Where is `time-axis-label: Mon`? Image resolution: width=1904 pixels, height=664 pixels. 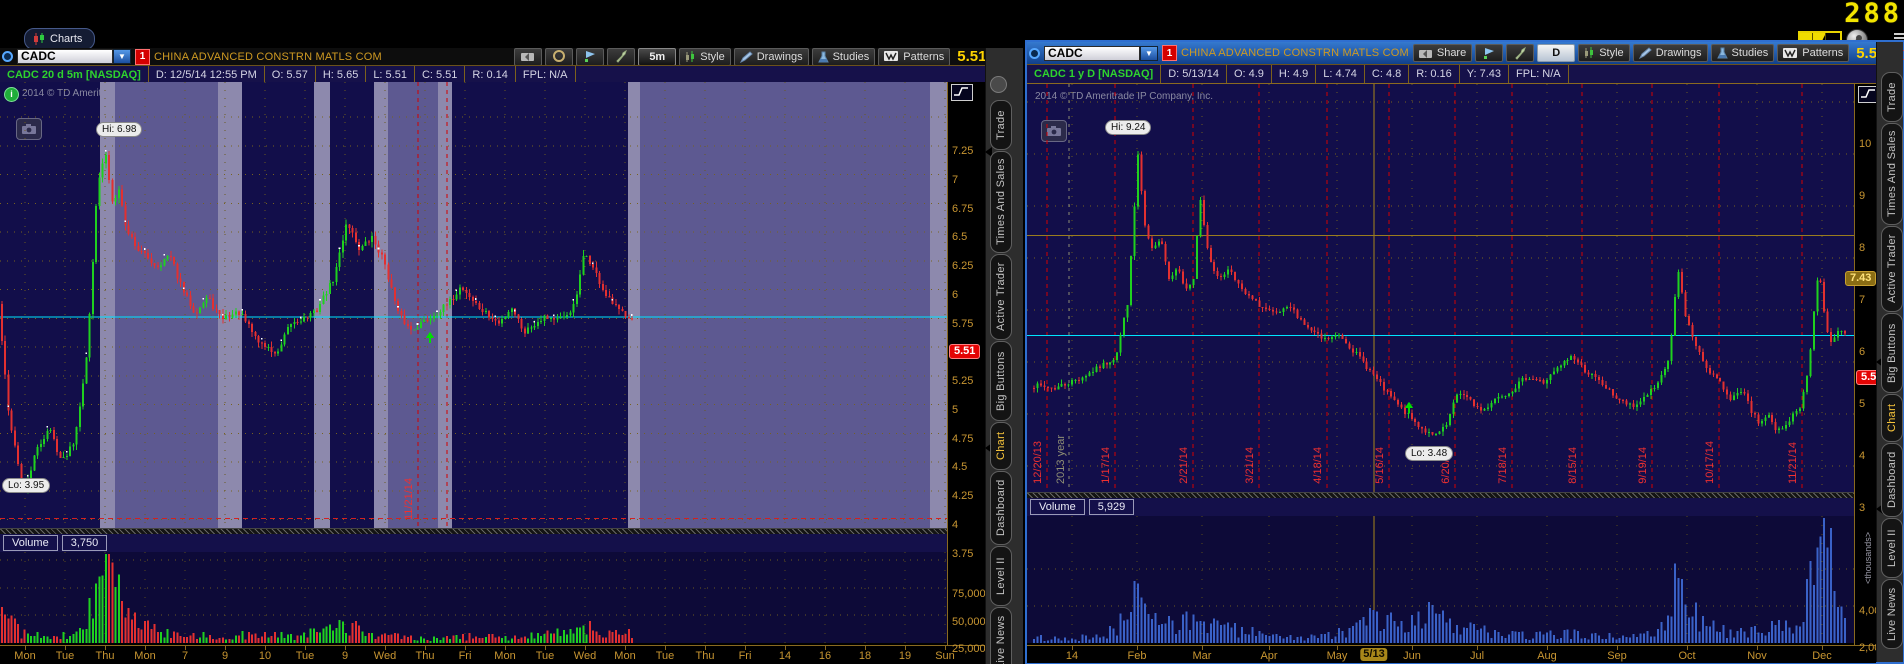 time-axis-label: Mon is located at coordinates (145, 656).